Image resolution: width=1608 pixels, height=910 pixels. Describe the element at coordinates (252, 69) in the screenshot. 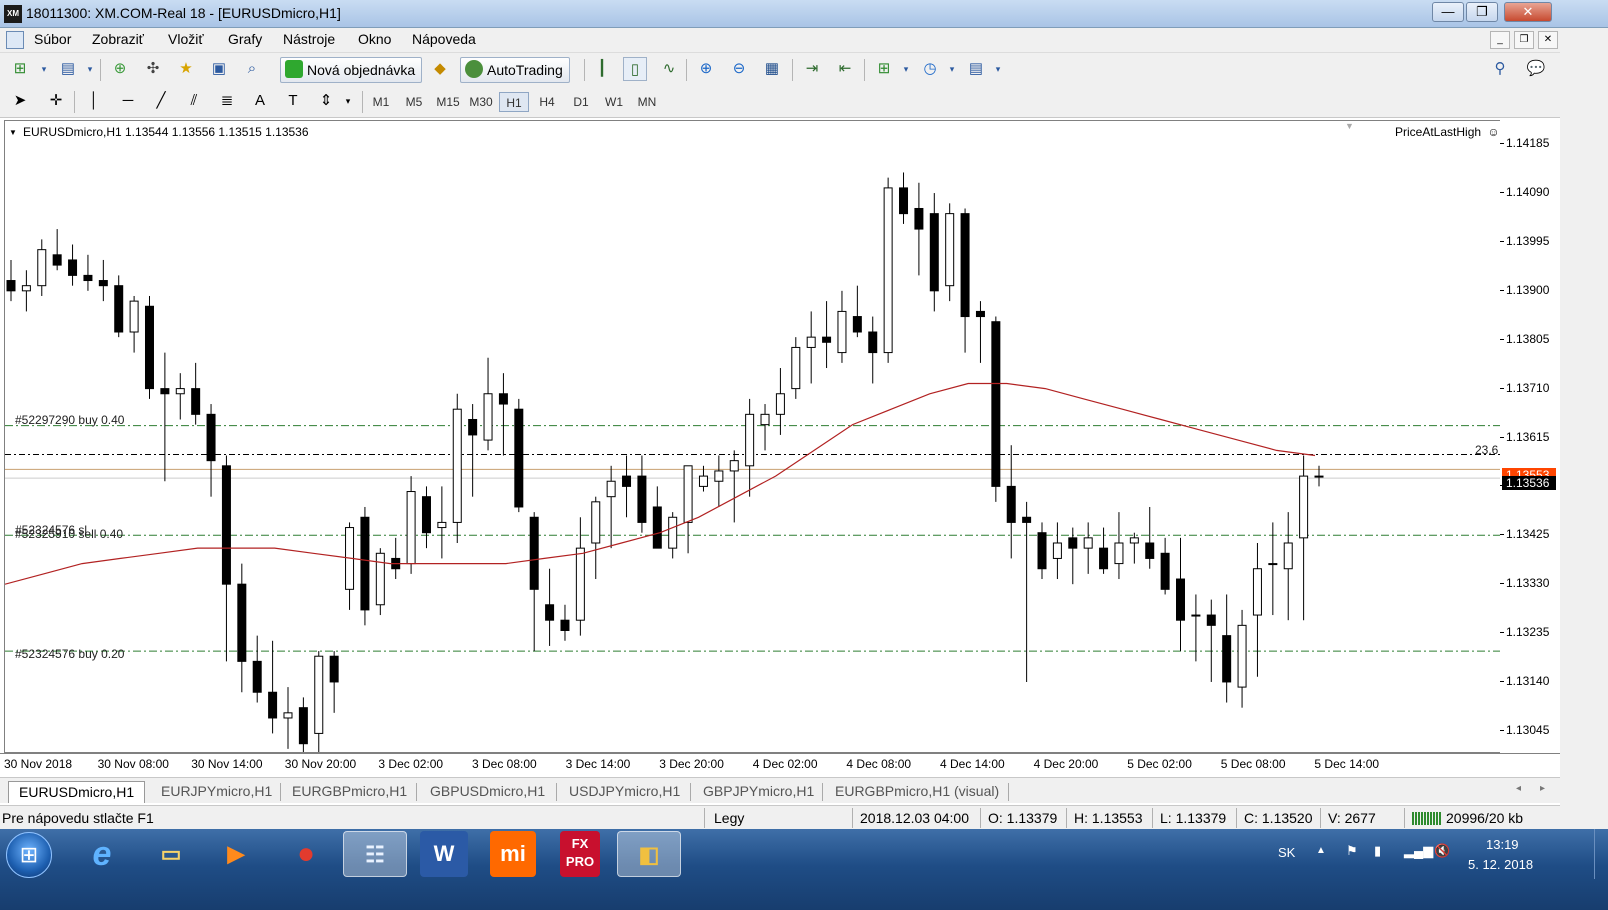

I see `strategy-tester-icon: ⌕` at that location.